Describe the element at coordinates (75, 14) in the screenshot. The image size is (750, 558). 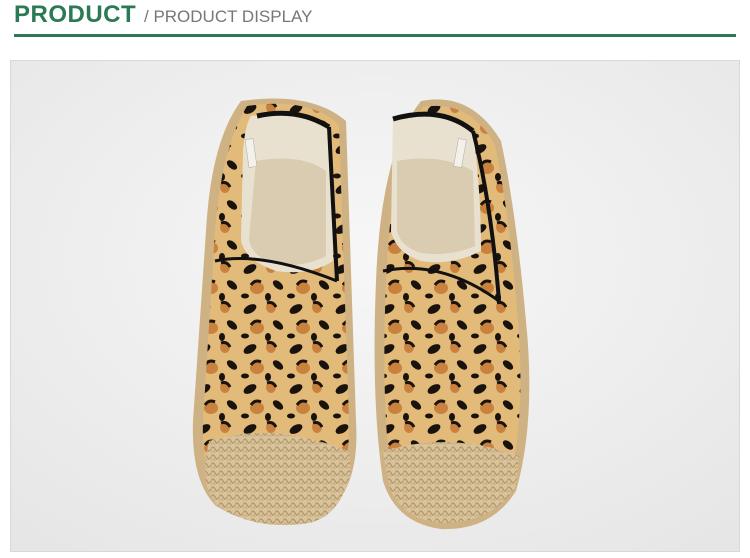
I see `section-title: PRODUCT` at that location.